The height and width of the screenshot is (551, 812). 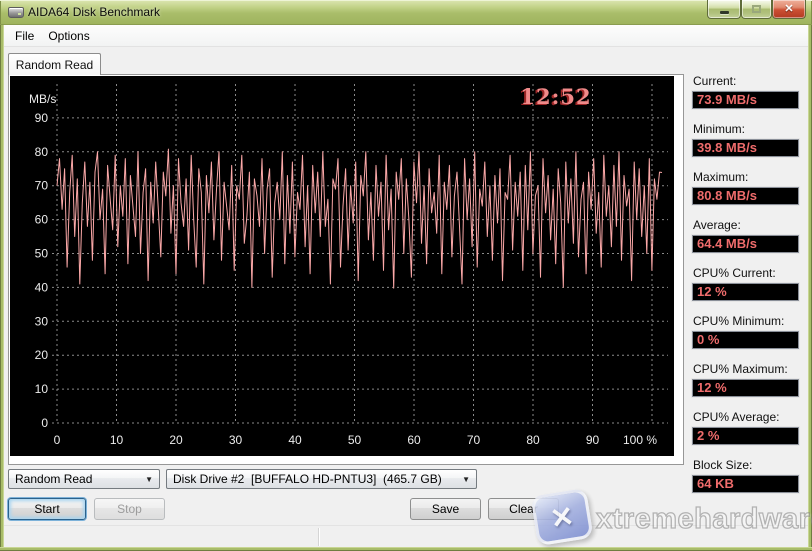 I want to click on svg-text: MB/s, so click(x=42, y=99).